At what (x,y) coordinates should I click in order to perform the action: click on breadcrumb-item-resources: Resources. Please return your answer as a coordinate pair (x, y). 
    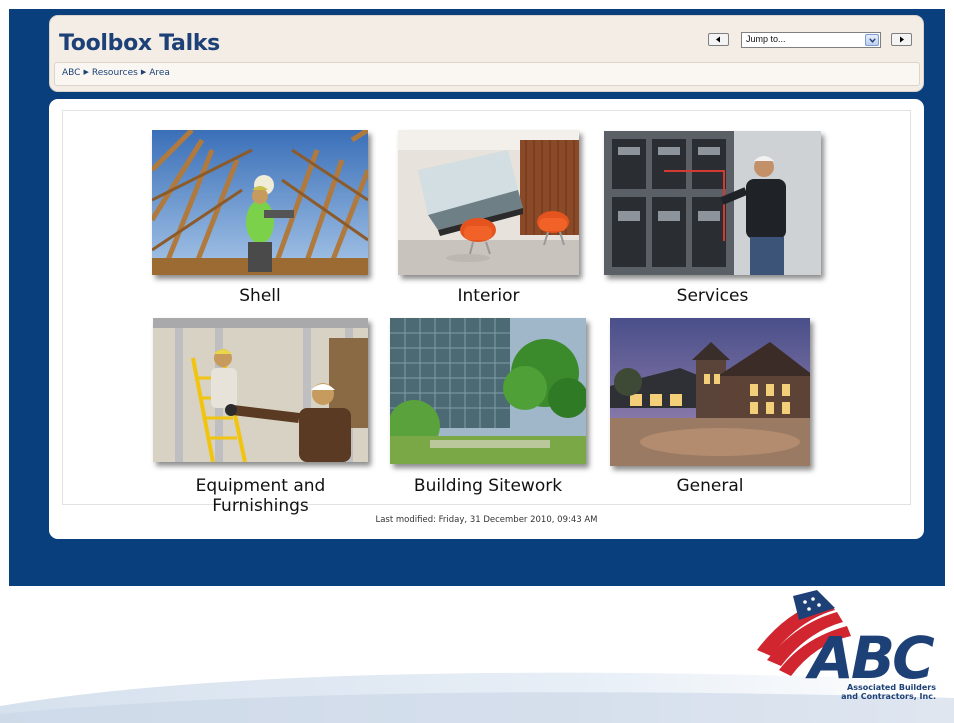
    Looking at the image, I should click on (115, 73).